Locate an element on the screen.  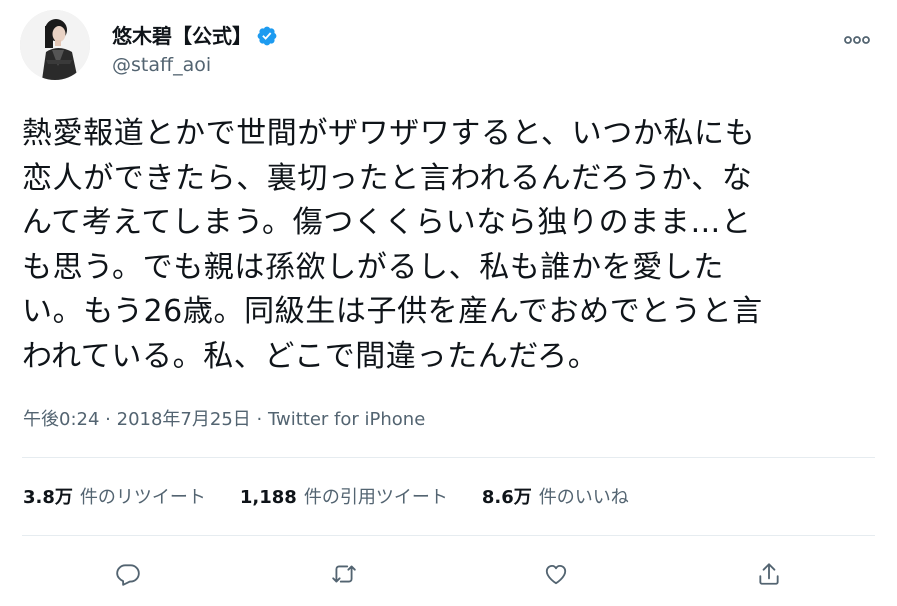
user-handle: @staff_aoi is located at coordinates (195, 65).